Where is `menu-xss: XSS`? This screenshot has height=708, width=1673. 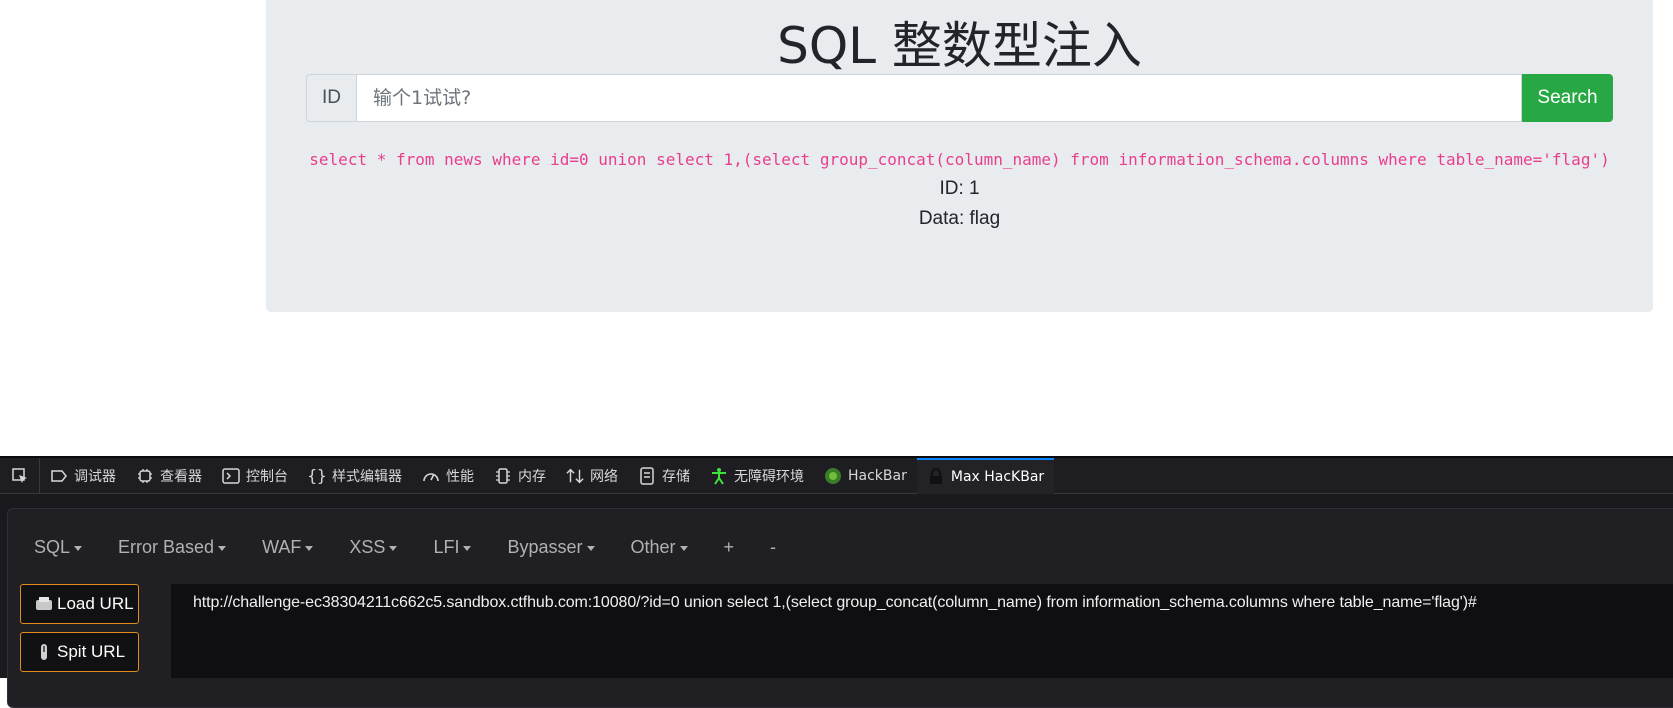
menu-xss: XSS is located at coordinates (373, 547).